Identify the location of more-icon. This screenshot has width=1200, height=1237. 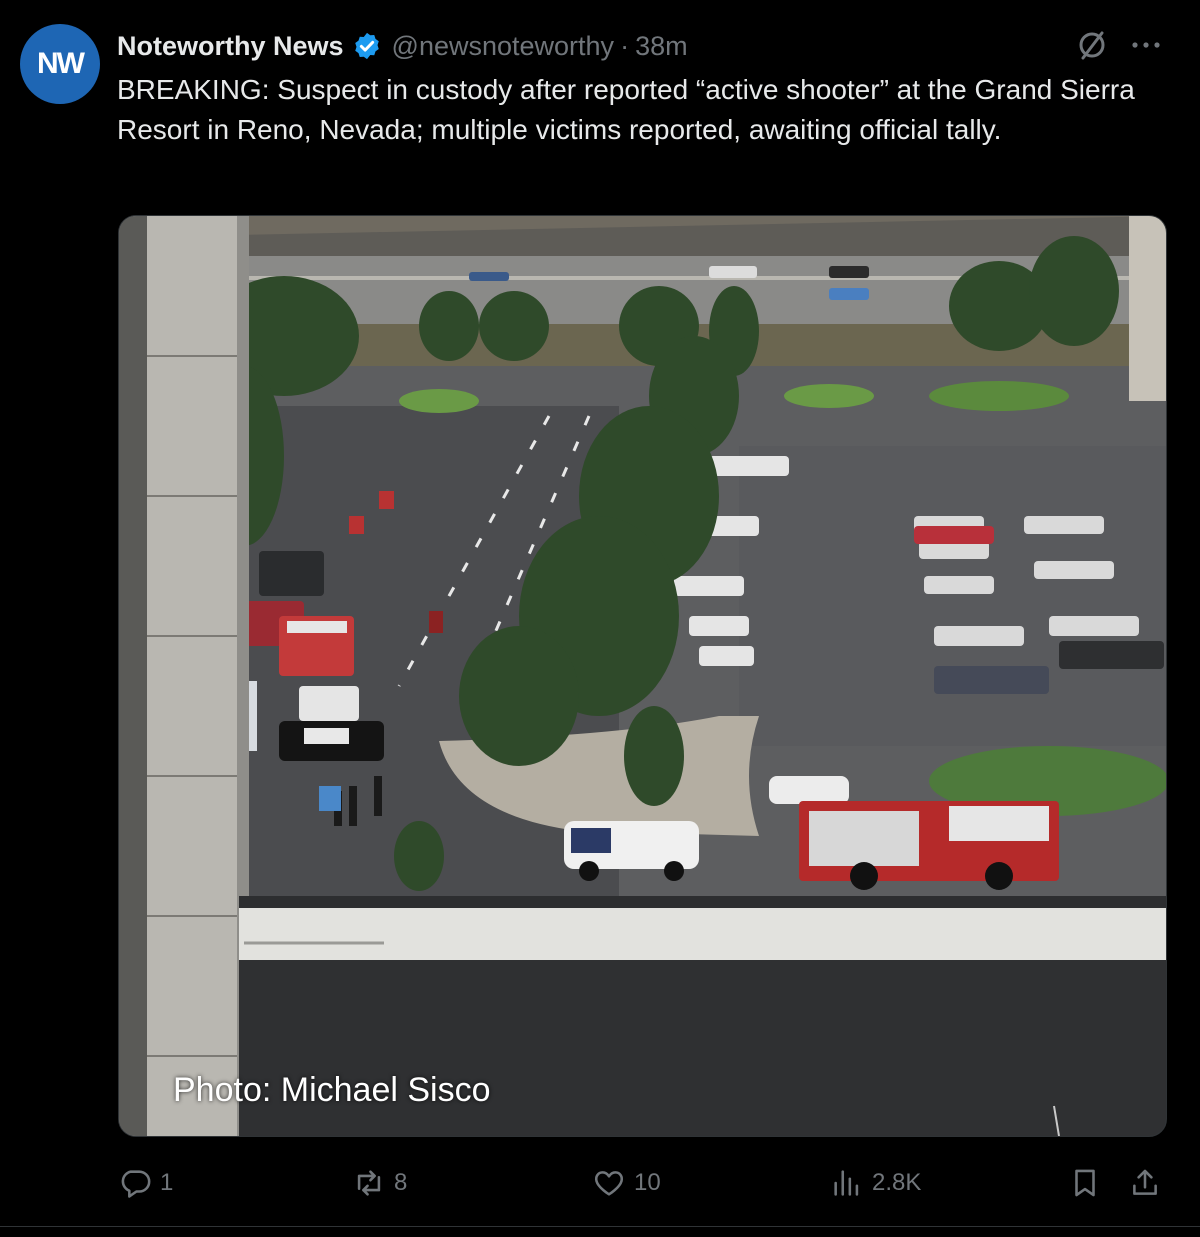
(1146, 45).